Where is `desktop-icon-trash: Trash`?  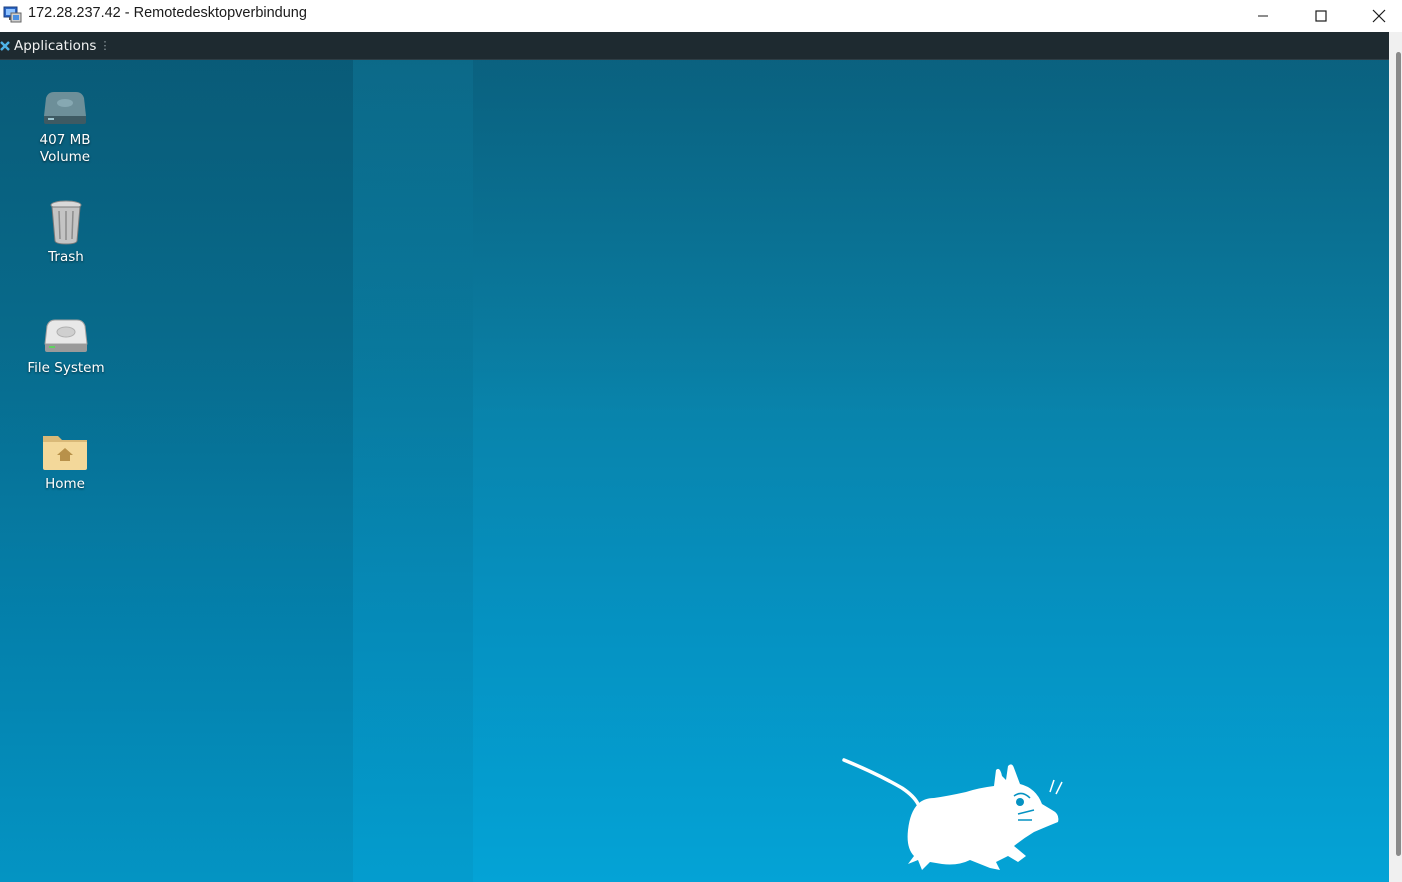
desktop-icon-trash: Trash is located at coordinates (66, 232).